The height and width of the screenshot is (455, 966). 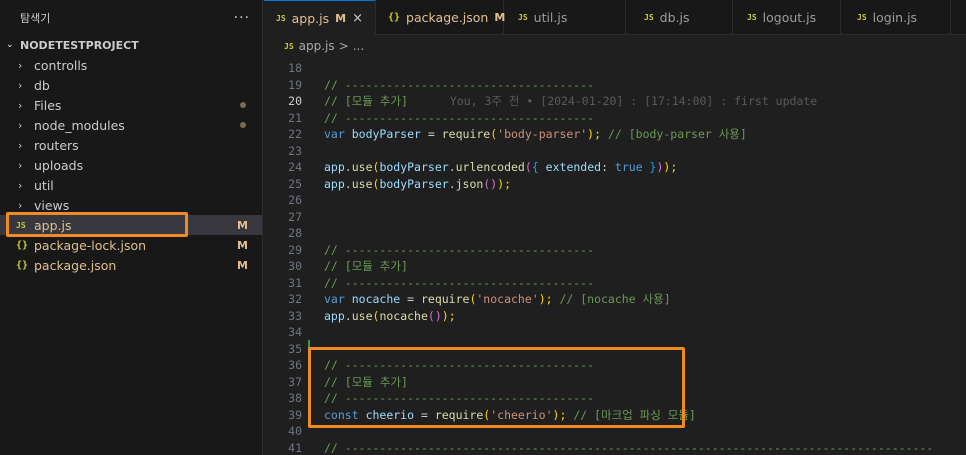 What do you see at coordinates (295, 266) in the screenshot?
I see `line-number: 30` at bounding box center [295, 266].